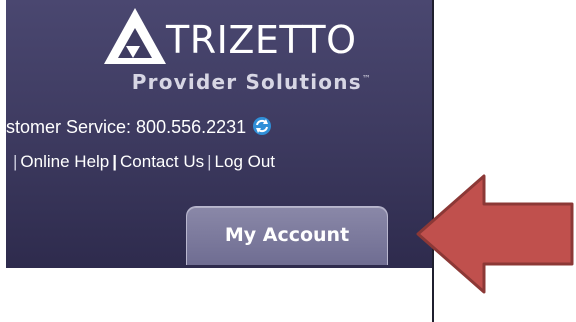 The height and width of the screenshot is (322, 576). I want to click on customer-service-line: ustomer Service: 800.556.2231, so click(139, 127).